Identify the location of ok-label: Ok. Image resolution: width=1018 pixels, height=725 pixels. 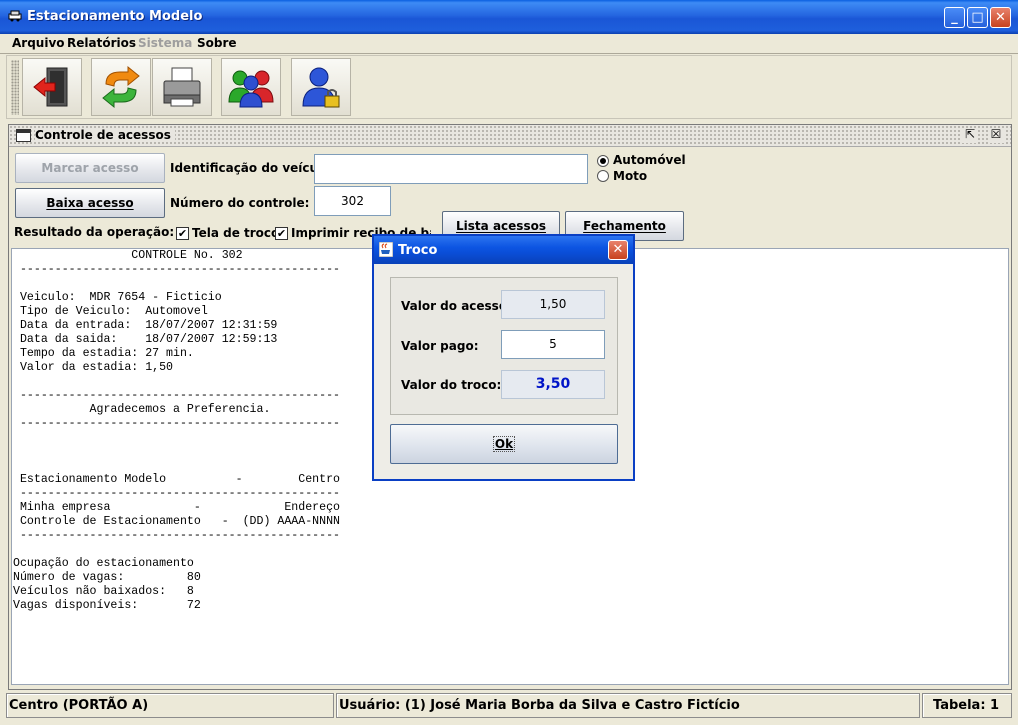
(504, 444).